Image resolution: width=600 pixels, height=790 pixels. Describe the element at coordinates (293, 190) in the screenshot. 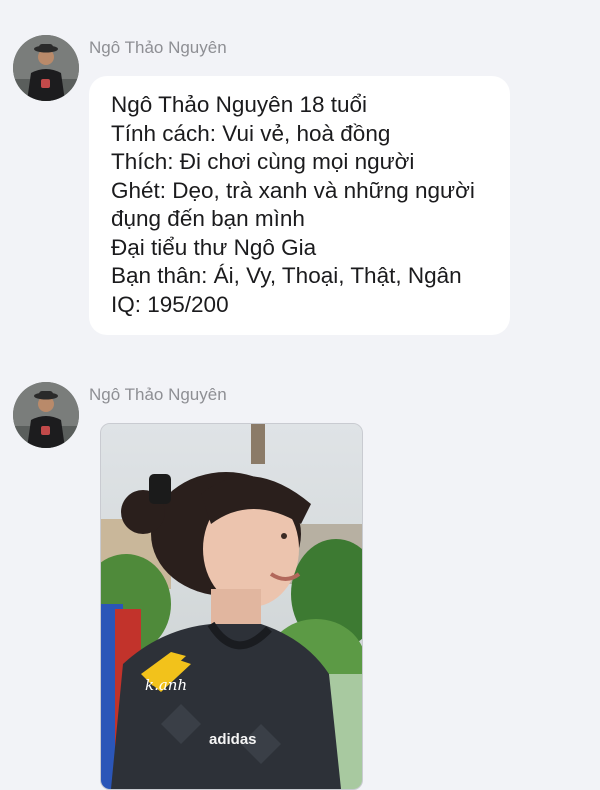

I see `message-line: Ghét: Dẹo, trà xanh và những người` at that location.